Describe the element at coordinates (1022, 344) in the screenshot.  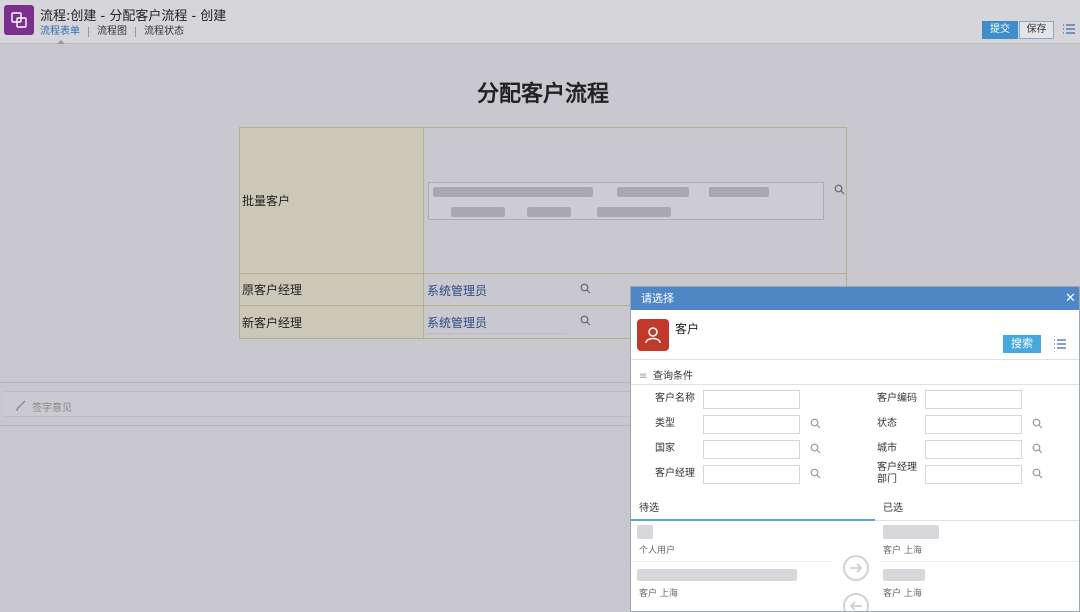
I see `search-button: 搜索` at that location.